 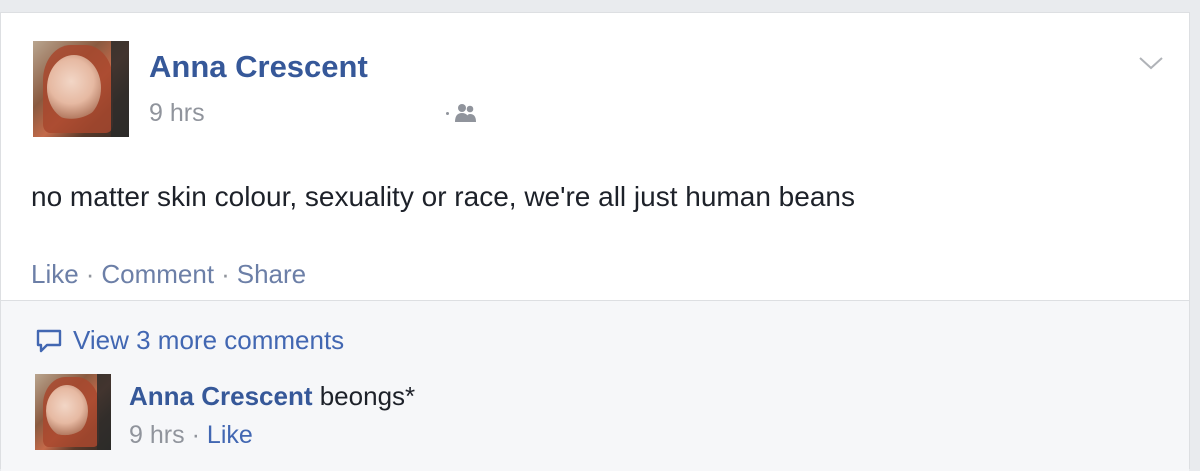 What do you see at coordinates (221, 396) in the screenshot?
I see `comment-author-name: Anna Crescent` at bounding box center [221, 396].